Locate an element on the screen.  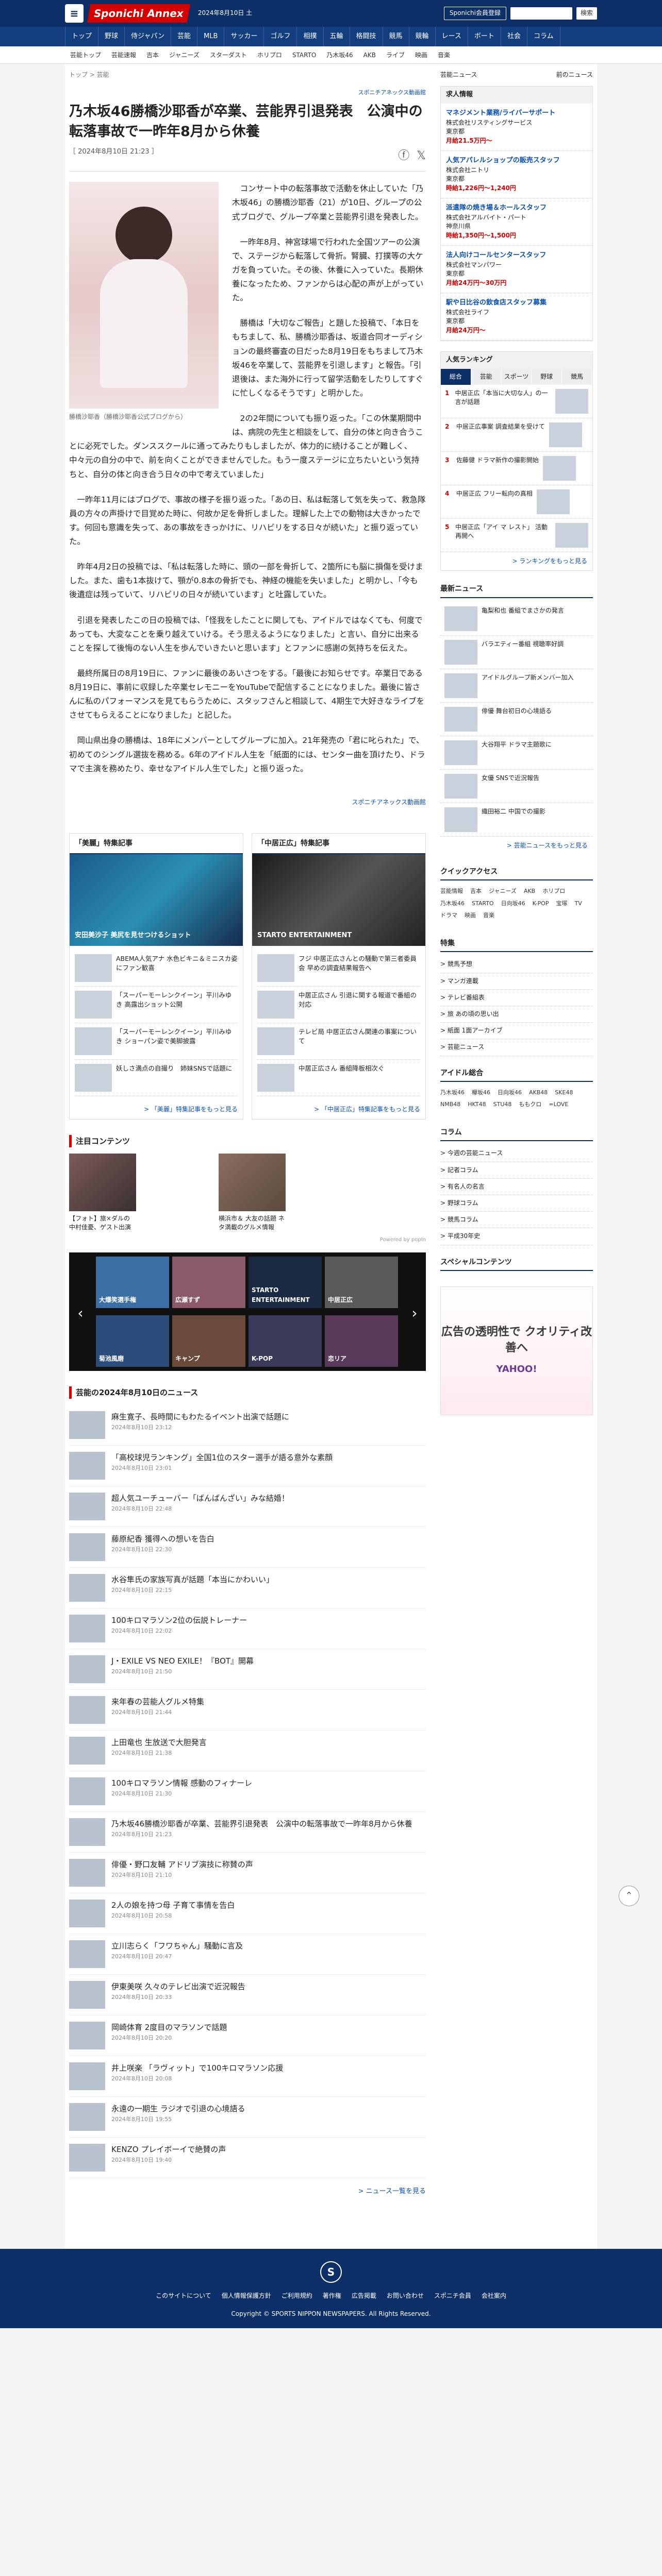
feature-card-image: STARTO ENTERTAINMENT is located at coordinates (338, 900).